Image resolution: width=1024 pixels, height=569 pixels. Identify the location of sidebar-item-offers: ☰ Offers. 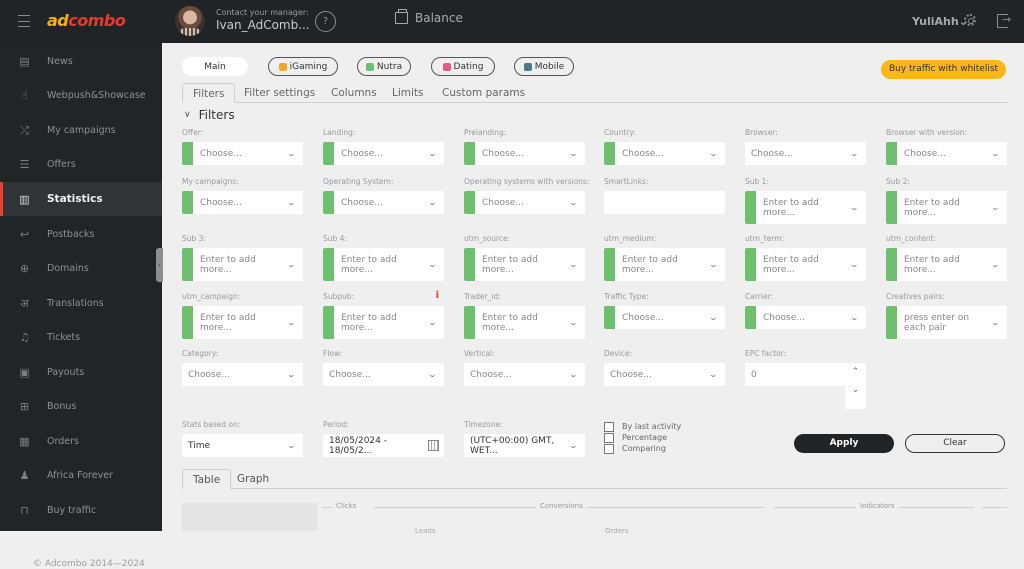
(81, 164).